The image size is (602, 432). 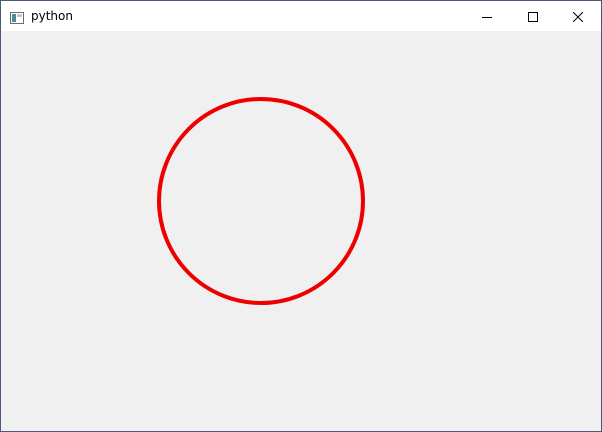 I want to click on minimize-button, so click(x=487, y=16).